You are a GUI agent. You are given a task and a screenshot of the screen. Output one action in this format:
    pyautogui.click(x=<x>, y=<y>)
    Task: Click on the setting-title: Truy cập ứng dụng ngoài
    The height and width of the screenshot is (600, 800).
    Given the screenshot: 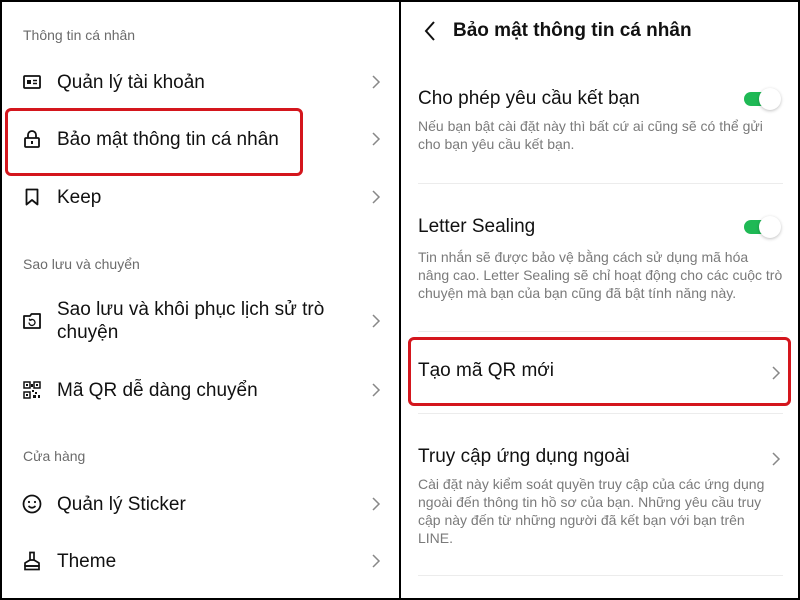 What is the action you would take?
    pyautogui.click(x=524, y=456)
    